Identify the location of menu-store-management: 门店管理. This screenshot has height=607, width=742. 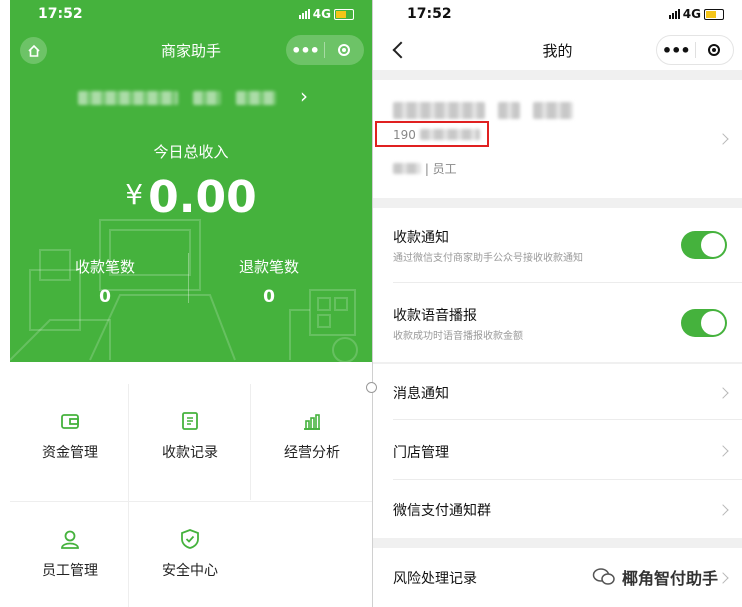
(557, 450).